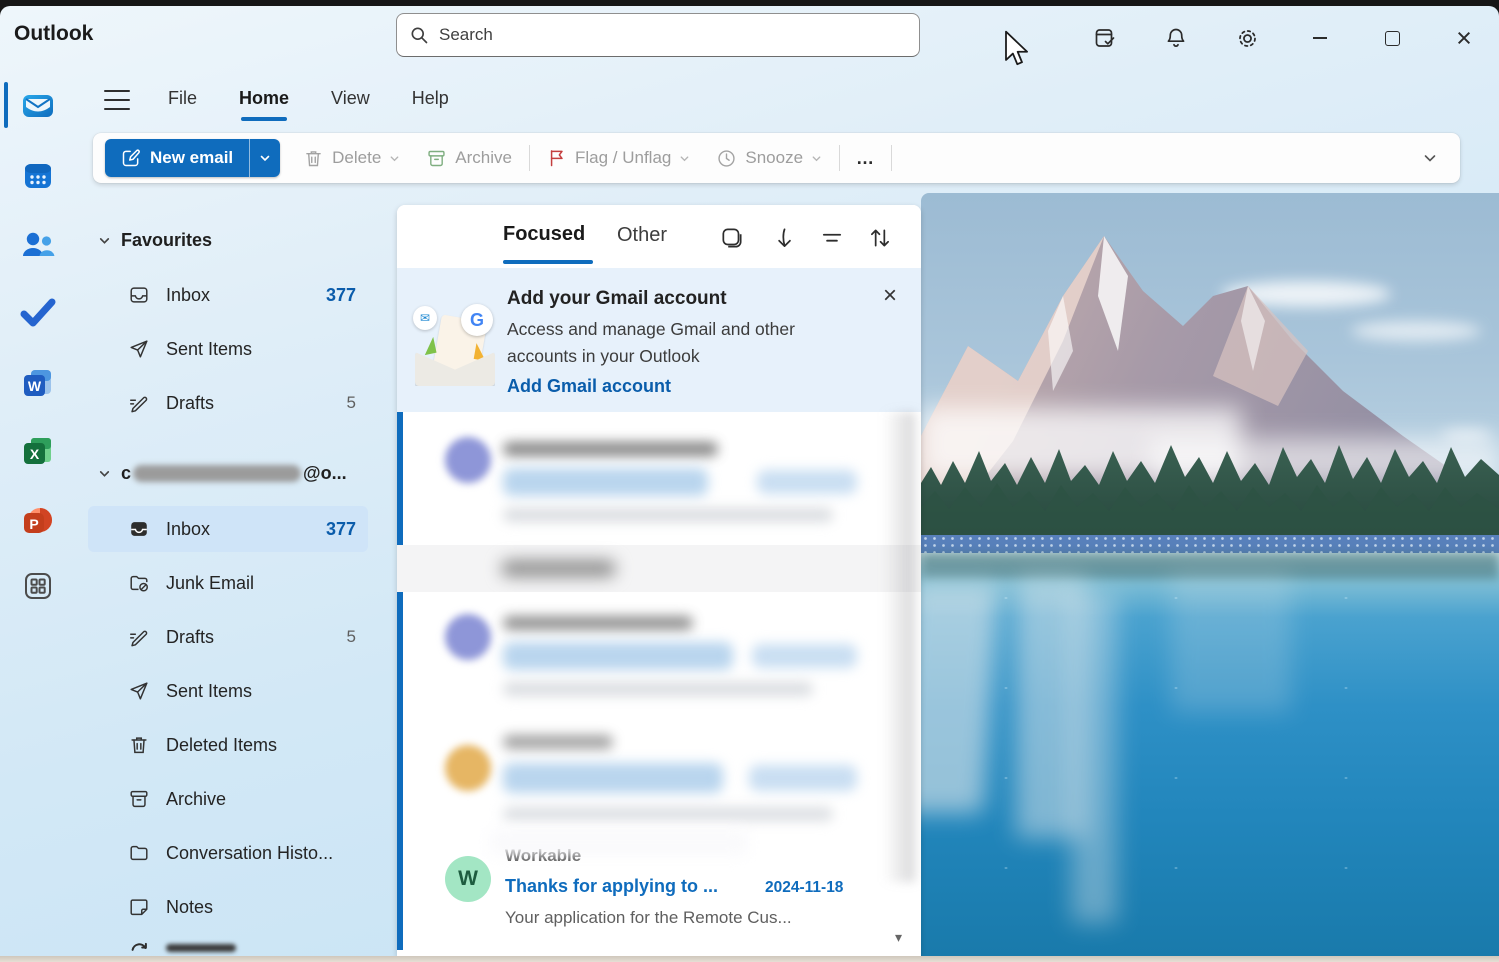 The image size is (1499, 962). What do you see at coordinates (38, 383) in the screenshot?
I see `rail-item-word: W` at bounding box center [38, 383].